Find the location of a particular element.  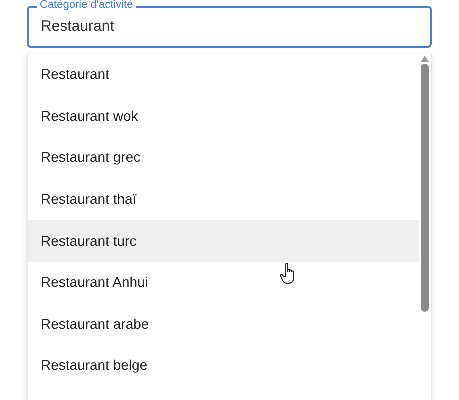

scroll-up-icon is located at coordinates (425, 59).